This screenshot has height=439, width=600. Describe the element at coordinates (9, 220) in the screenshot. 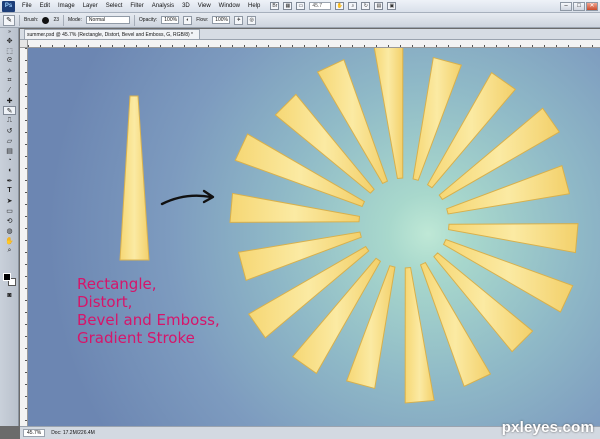

I see `3d-rotate-tool-icon: ⟲` at that location.